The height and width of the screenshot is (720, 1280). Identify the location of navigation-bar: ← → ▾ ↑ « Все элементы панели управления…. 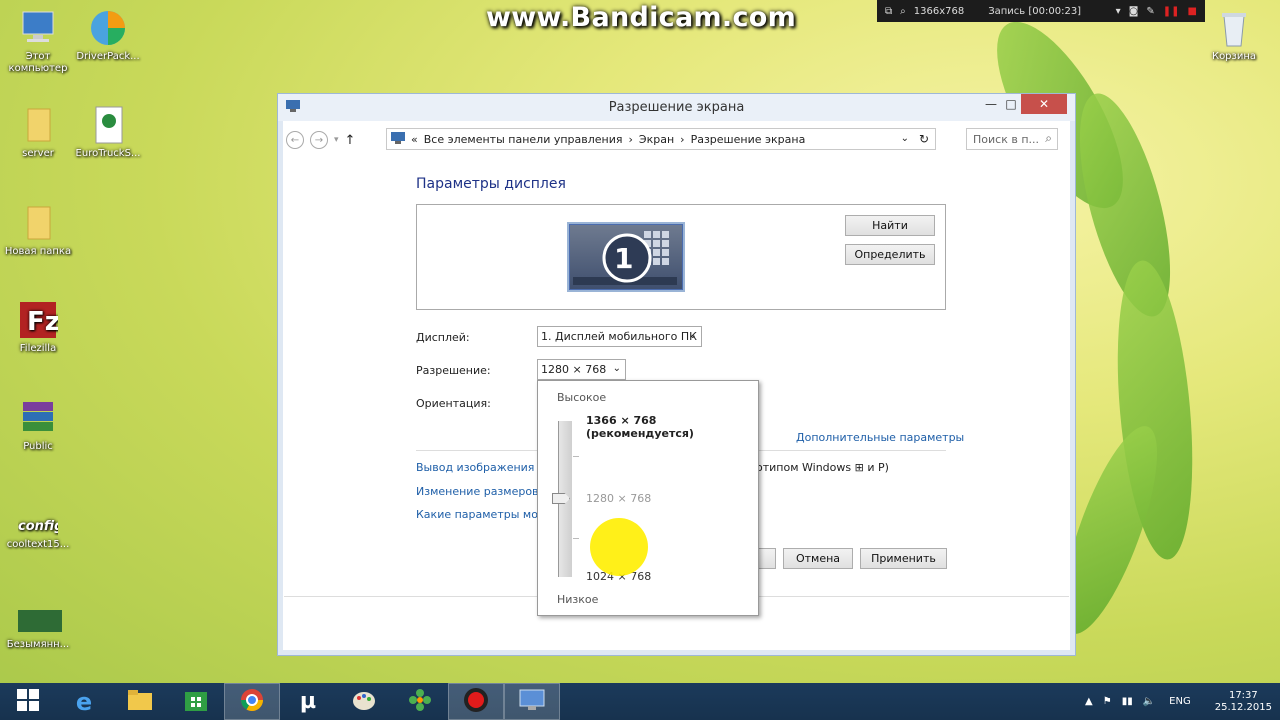
(676, 140).